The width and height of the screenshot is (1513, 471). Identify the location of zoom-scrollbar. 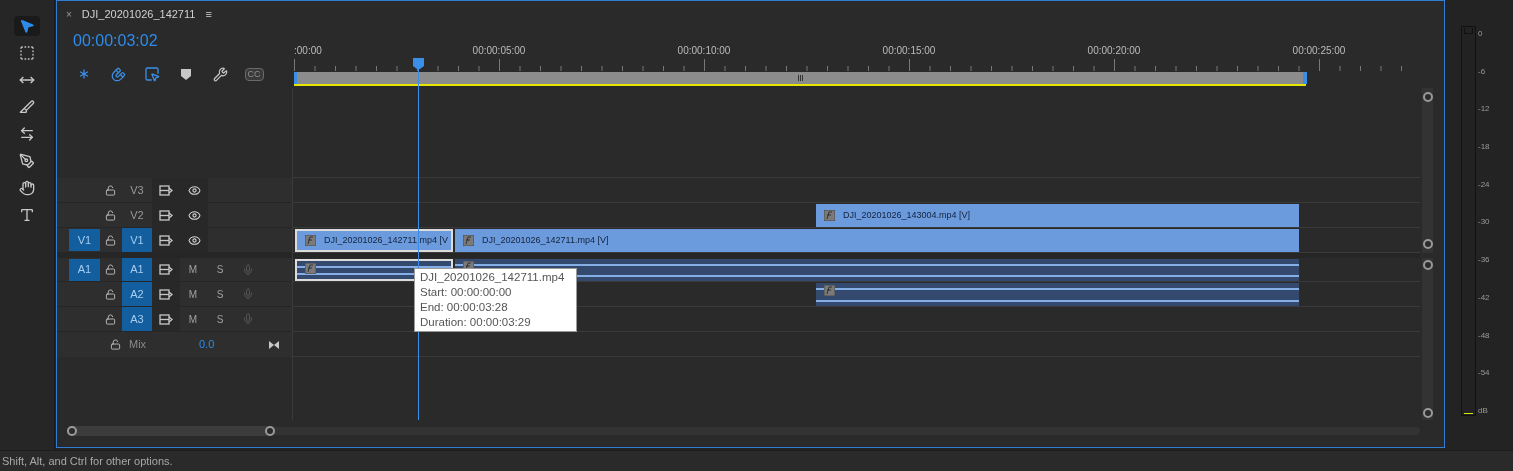
(800, 79).